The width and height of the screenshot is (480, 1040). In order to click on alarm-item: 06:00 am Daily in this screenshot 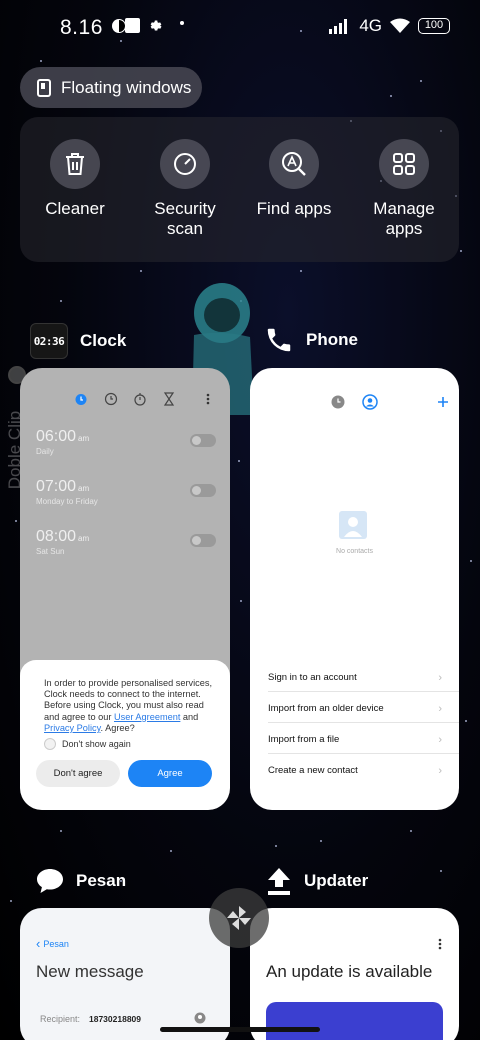, I will do `click(126, 442)`.